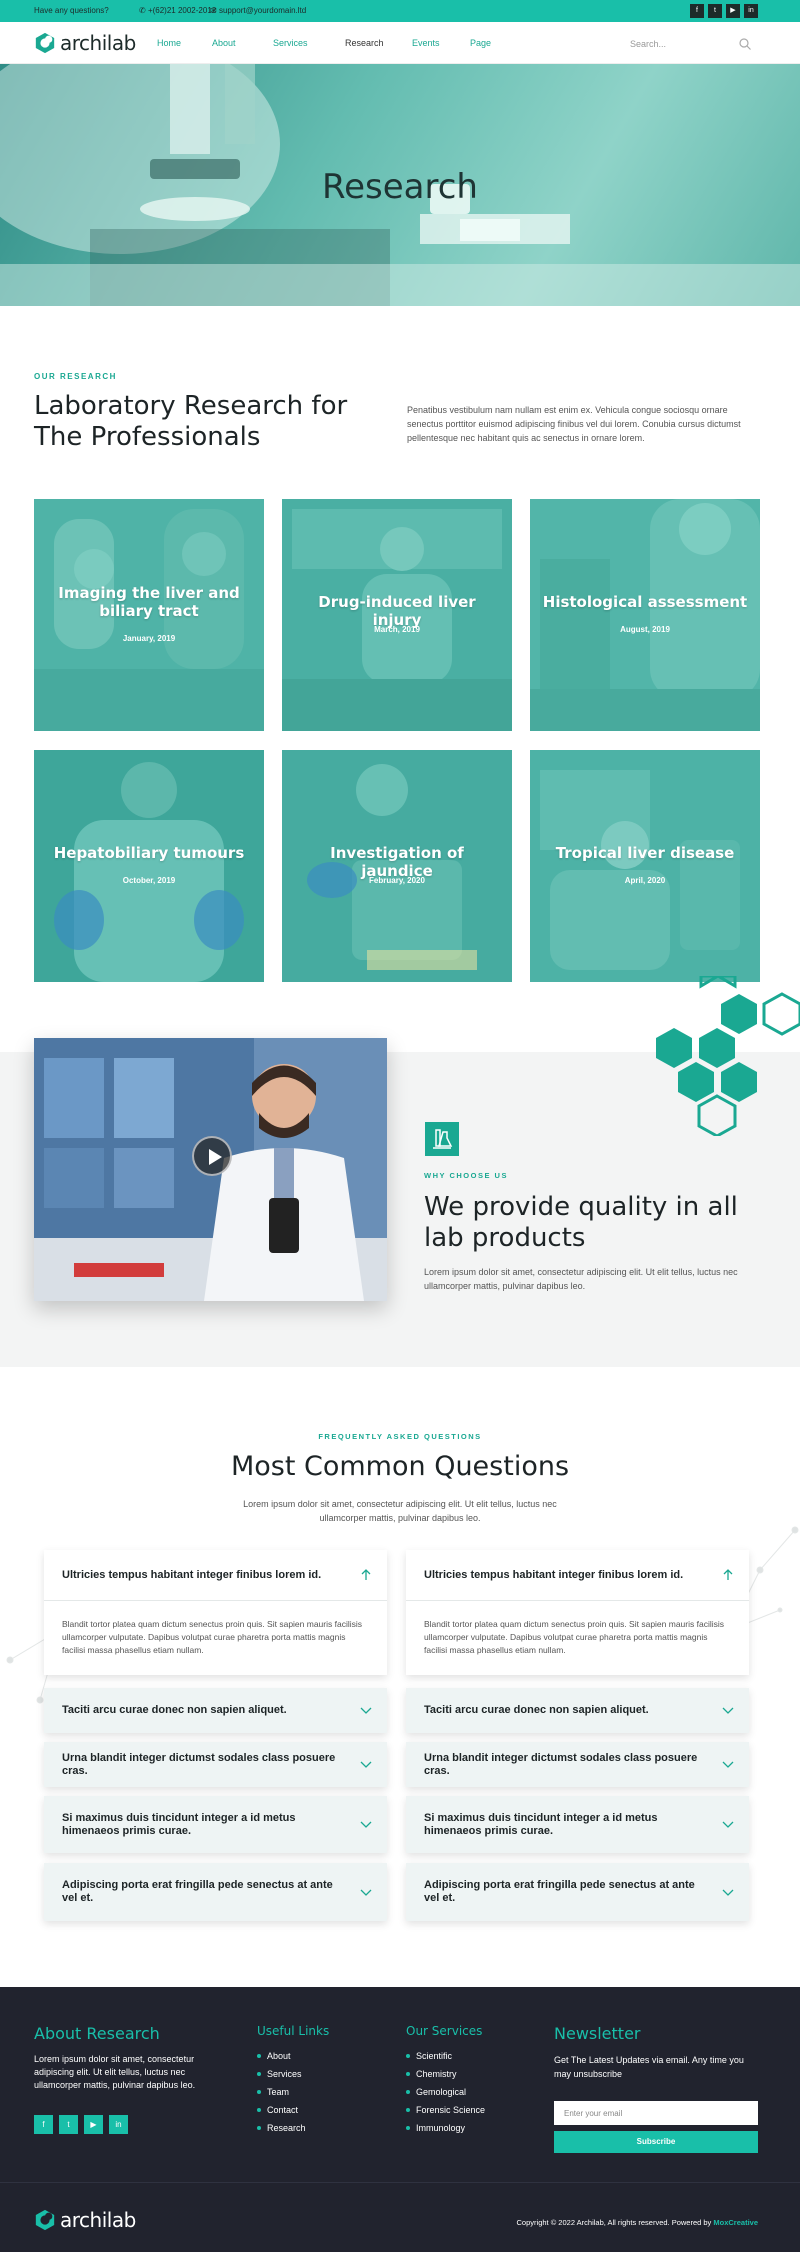 The image size is (800, 2252). Describe the element at coordinates (645, 615) in the screenshot. I see `research-card: Histological assessment August, 2019` at that location.